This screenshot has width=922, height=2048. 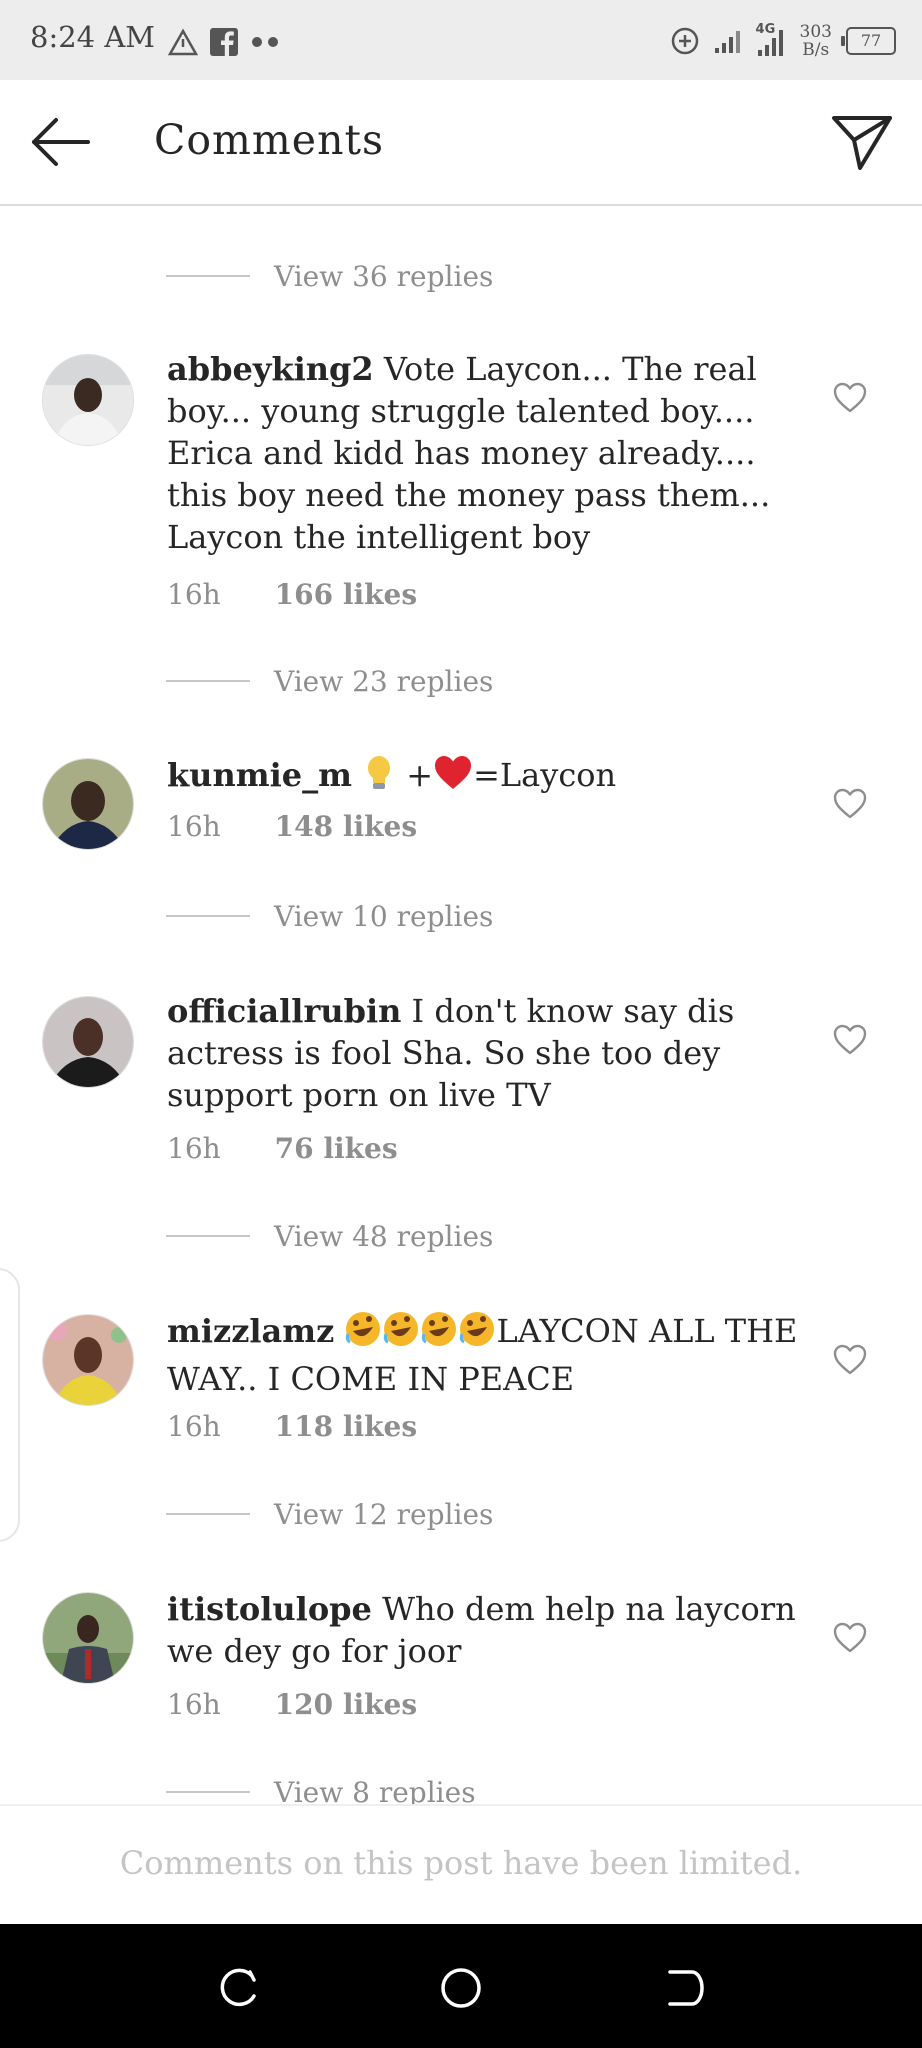 I want to click on back-icon, so click(x=686, y=1988).